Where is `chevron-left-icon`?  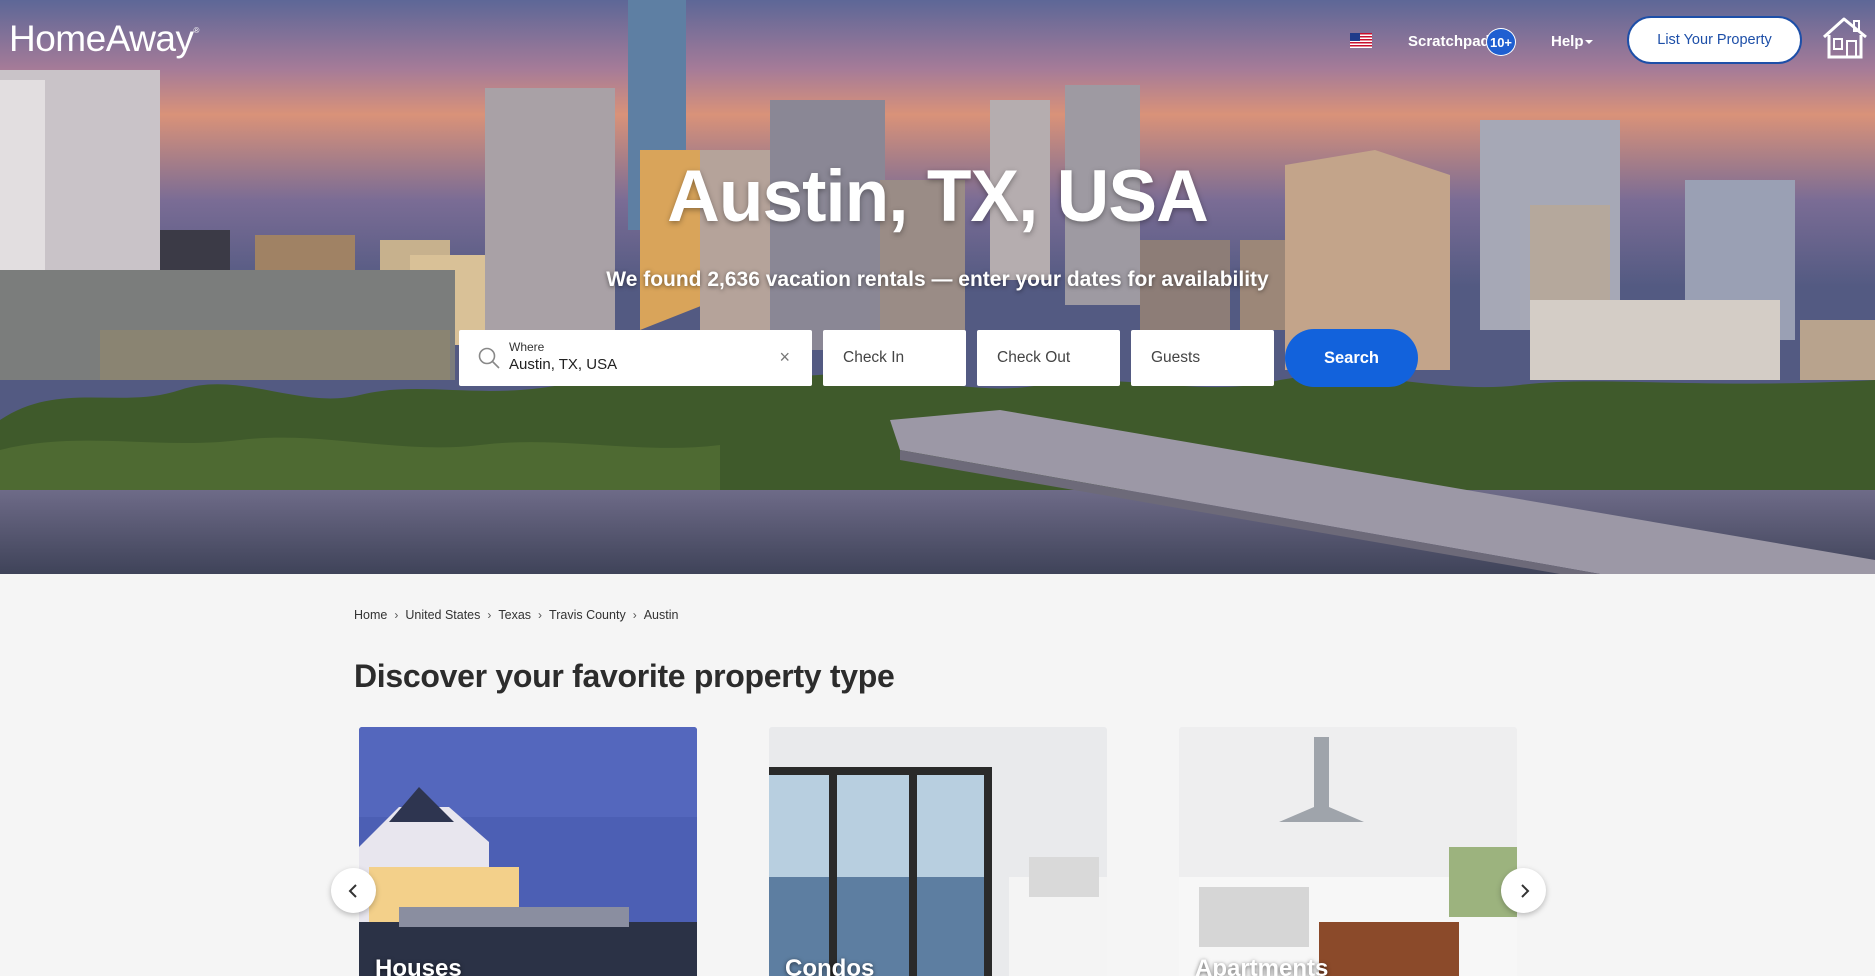
chevron-left-icon is located at coordinates (352, 890).